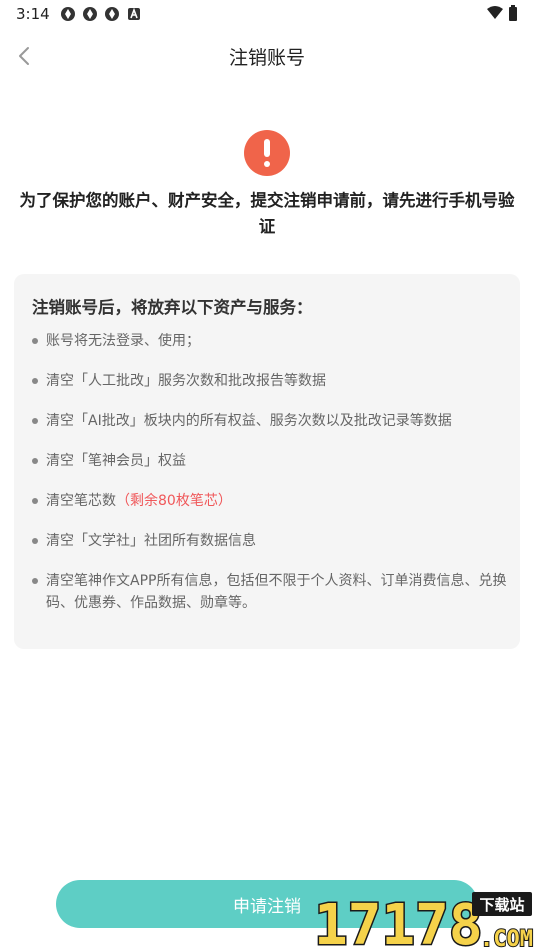 The height and width of the screenshot is (950, 534). I want to click on a-badge-icon, so click(134, 13).